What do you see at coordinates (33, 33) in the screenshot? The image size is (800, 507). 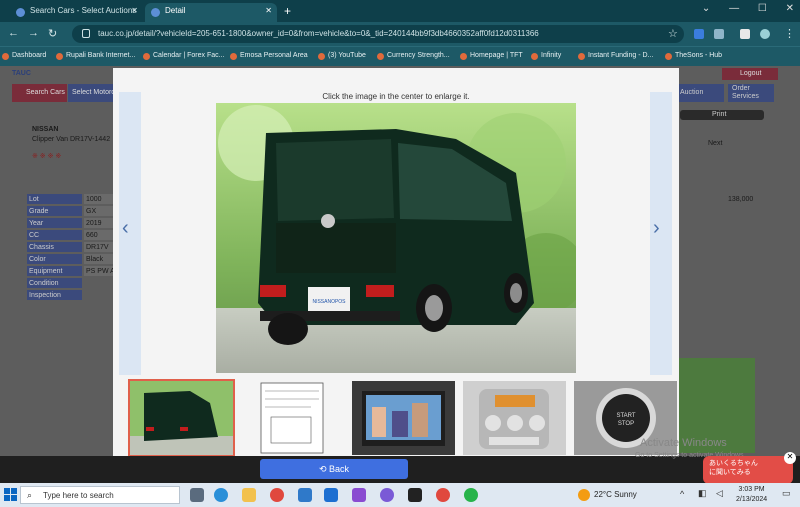 I see `forward-arrow-icon: →` at bounding box center [33, 33].